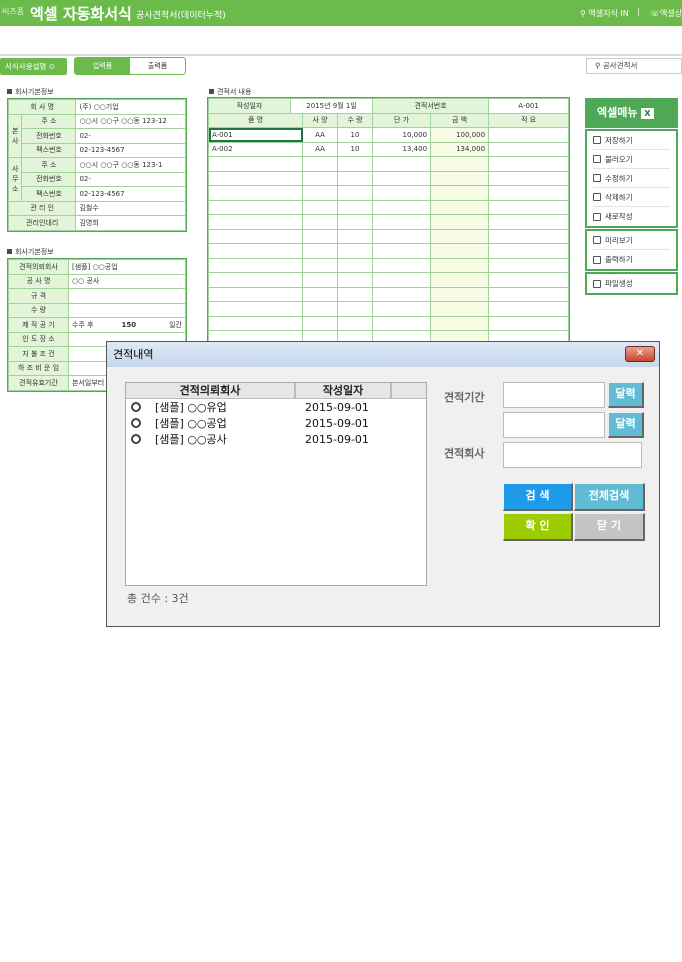  I want to click on close-icon: ✕, so click(640, 354).